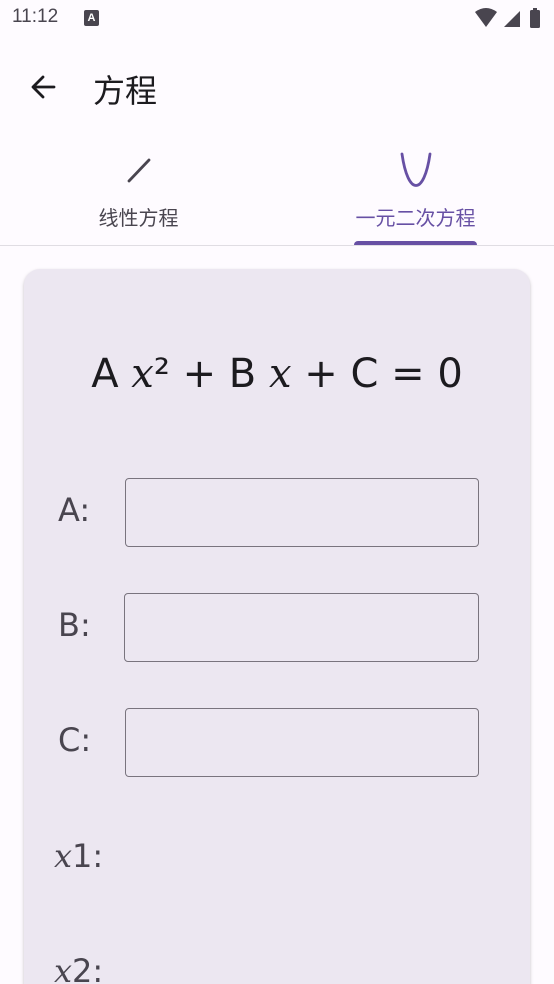  I want to click on status-bar: 11:12 A, so click(277, 19).